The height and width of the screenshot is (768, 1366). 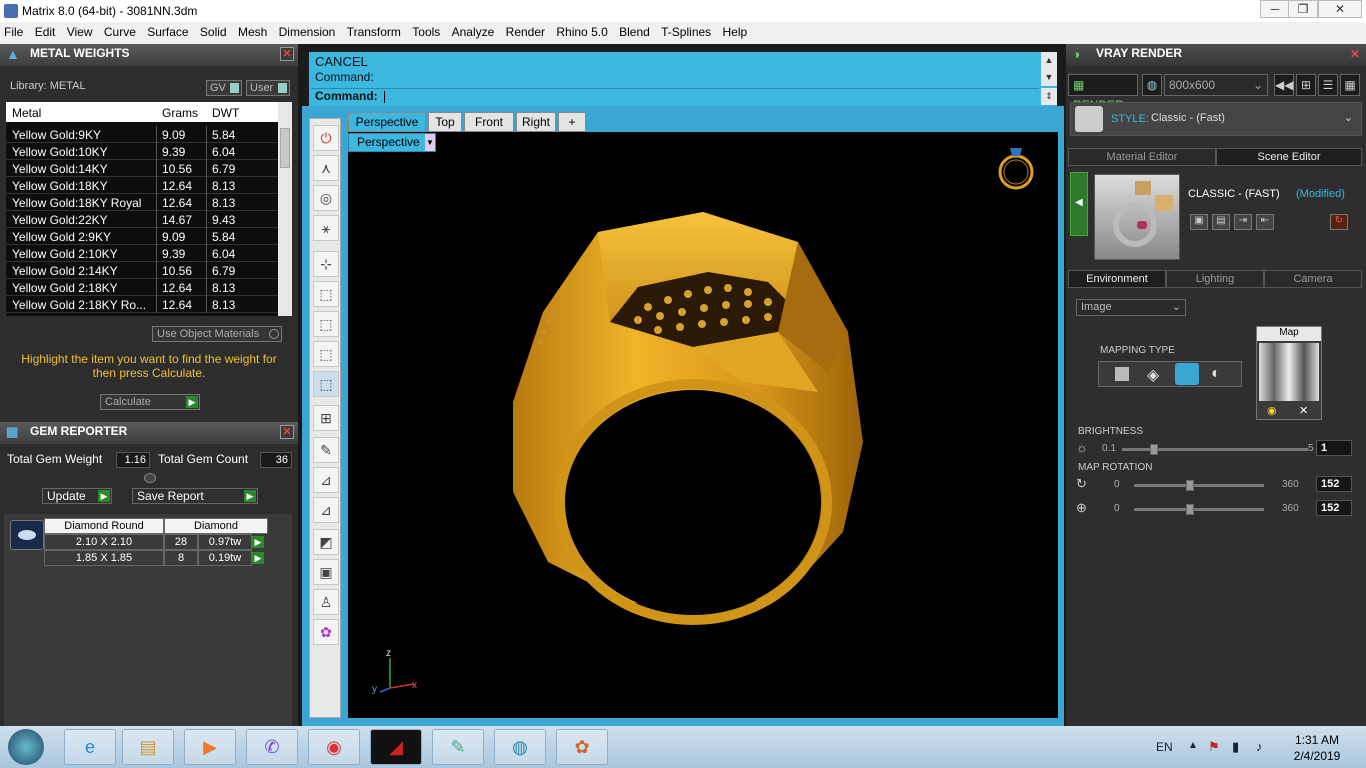 I want to click on show-hidden-icons: ▲, so click(x=1193, y=745).